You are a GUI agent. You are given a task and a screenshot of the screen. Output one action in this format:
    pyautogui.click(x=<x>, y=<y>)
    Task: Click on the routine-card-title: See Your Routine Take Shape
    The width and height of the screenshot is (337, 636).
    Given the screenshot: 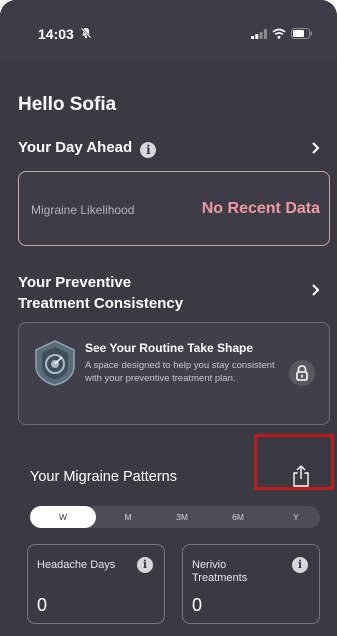 What is the action you would take?
    pyautogui.click(x=169, y=348)
    